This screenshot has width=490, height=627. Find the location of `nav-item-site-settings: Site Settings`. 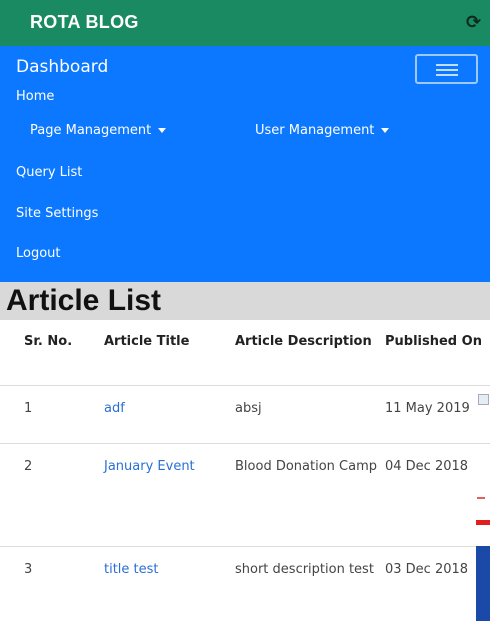

nav-item-site-settings: Site Settings is located at coordinates (57, 213).